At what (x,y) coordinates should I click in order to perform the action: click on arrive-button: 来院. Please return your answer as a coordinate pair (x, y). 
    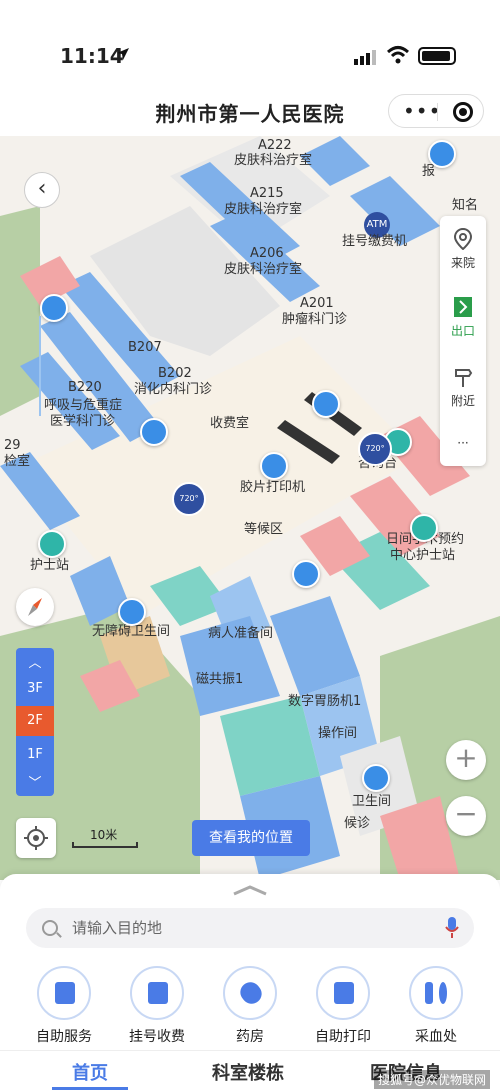
    Looking at the image, I should click on (463, 249).